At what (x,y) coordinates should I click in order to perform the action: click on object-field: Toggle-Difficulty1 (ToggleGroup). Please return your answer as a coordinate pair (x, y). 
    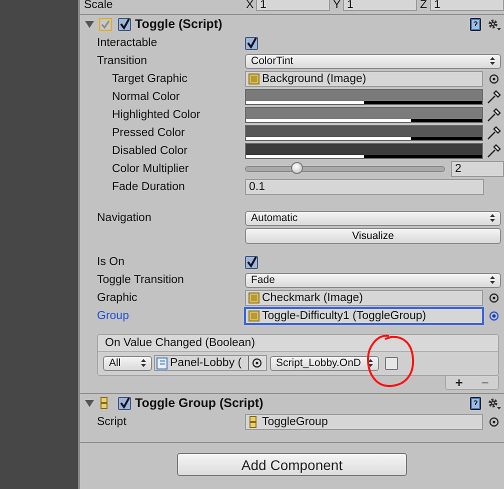
    Looking at the image, I should click on (364, 316).